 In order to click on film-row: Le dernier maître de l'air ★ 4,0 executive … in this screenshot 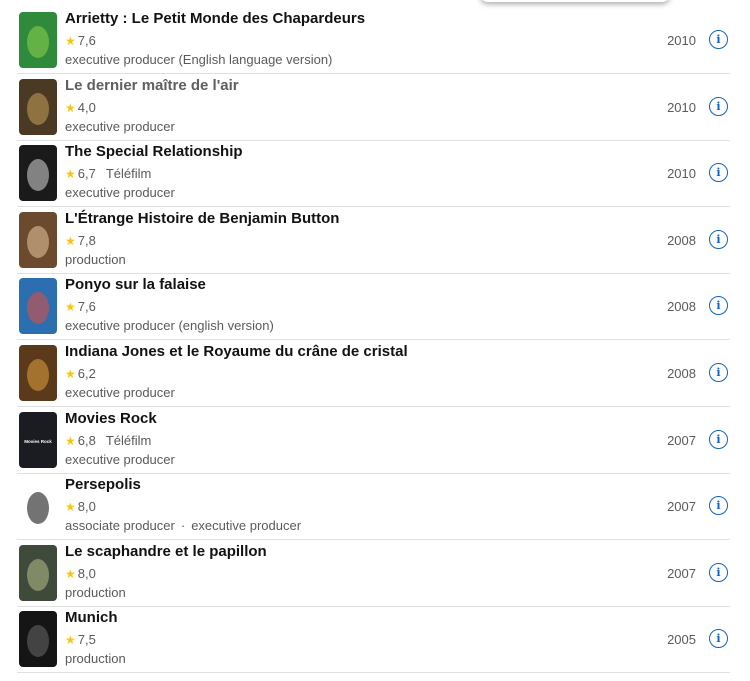, I will do `click(373, 107)`.